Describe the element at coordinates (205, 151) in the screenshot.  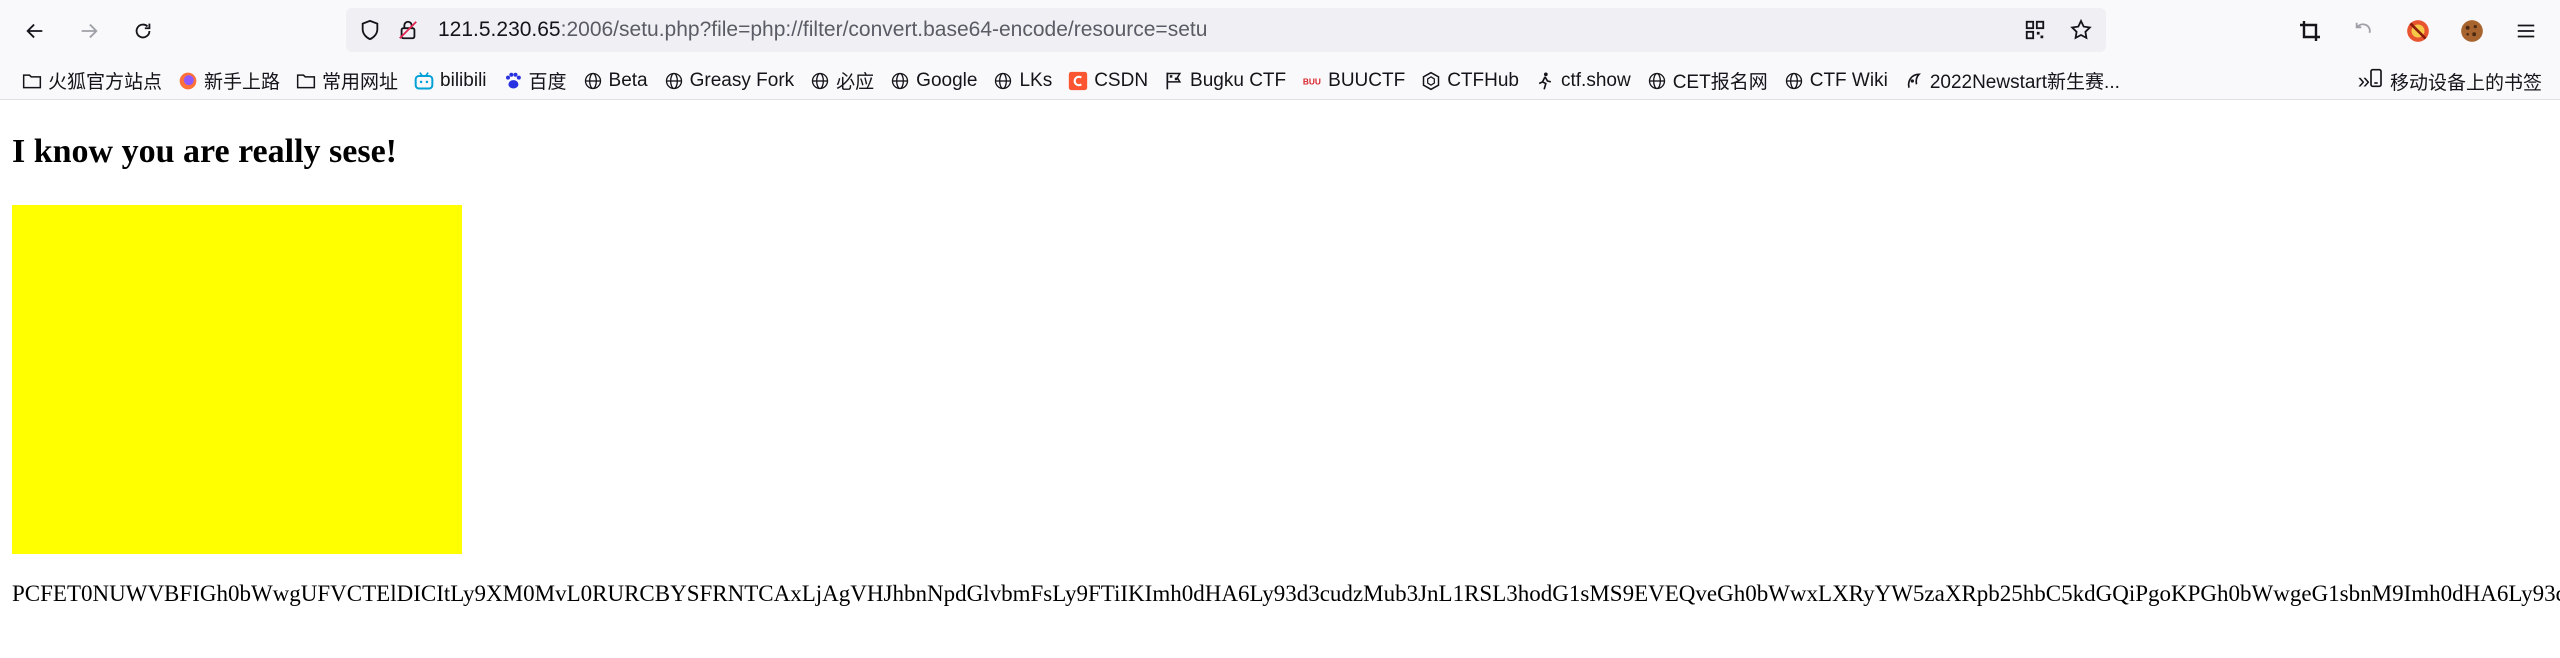
I see `page-heading: I know you are really sese!` at that location.